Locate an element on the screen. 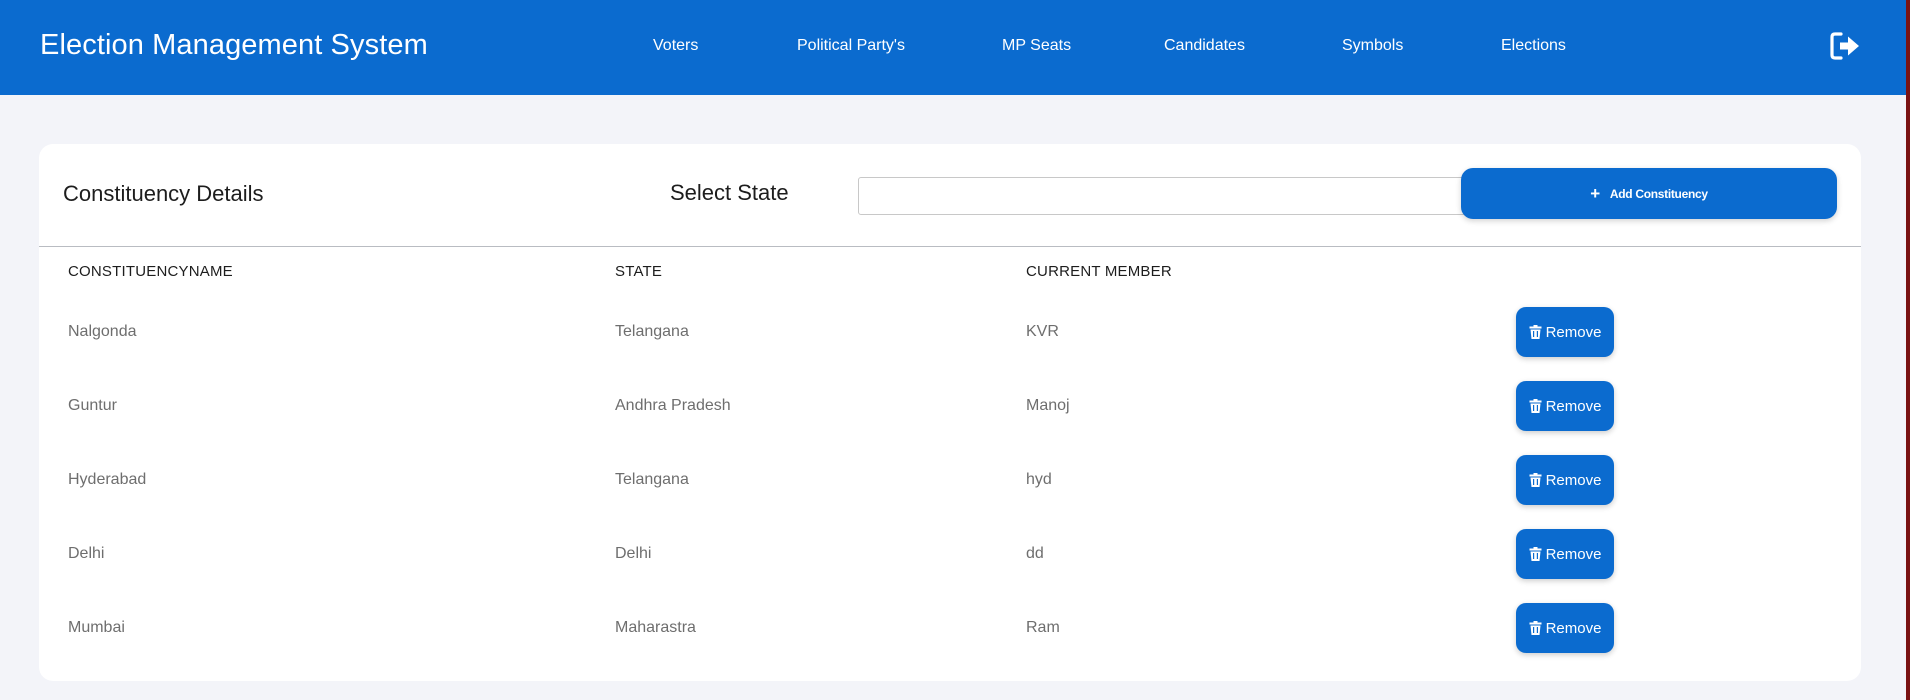 The image size is (1910, 700). column-header-constituency-name: CONSTITUENCYNAME is located at coordinates (150, 271).